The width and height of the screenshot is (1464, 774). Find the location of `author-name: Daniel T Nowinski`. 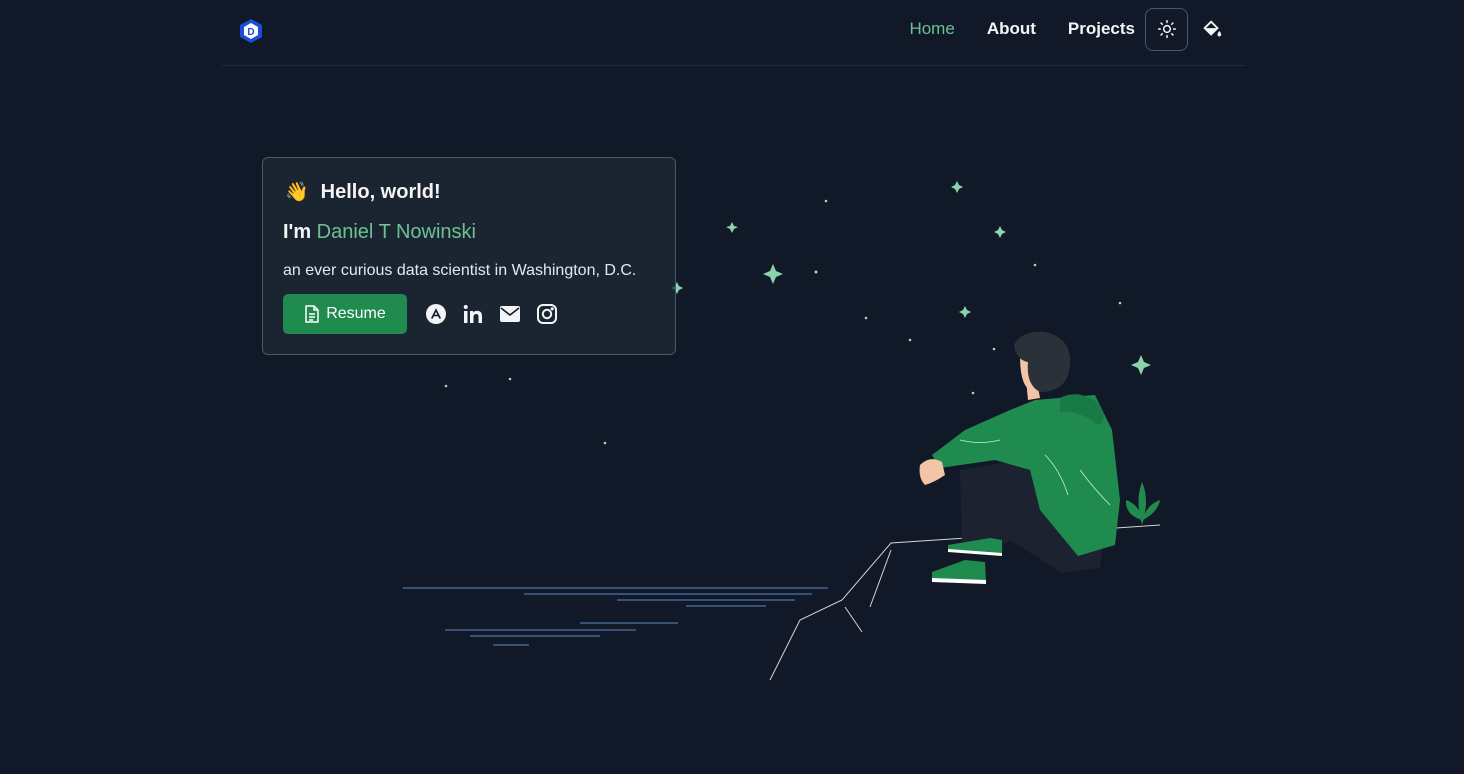

author-name: Daniel T Nowinski is located at coordinates (396, 232).